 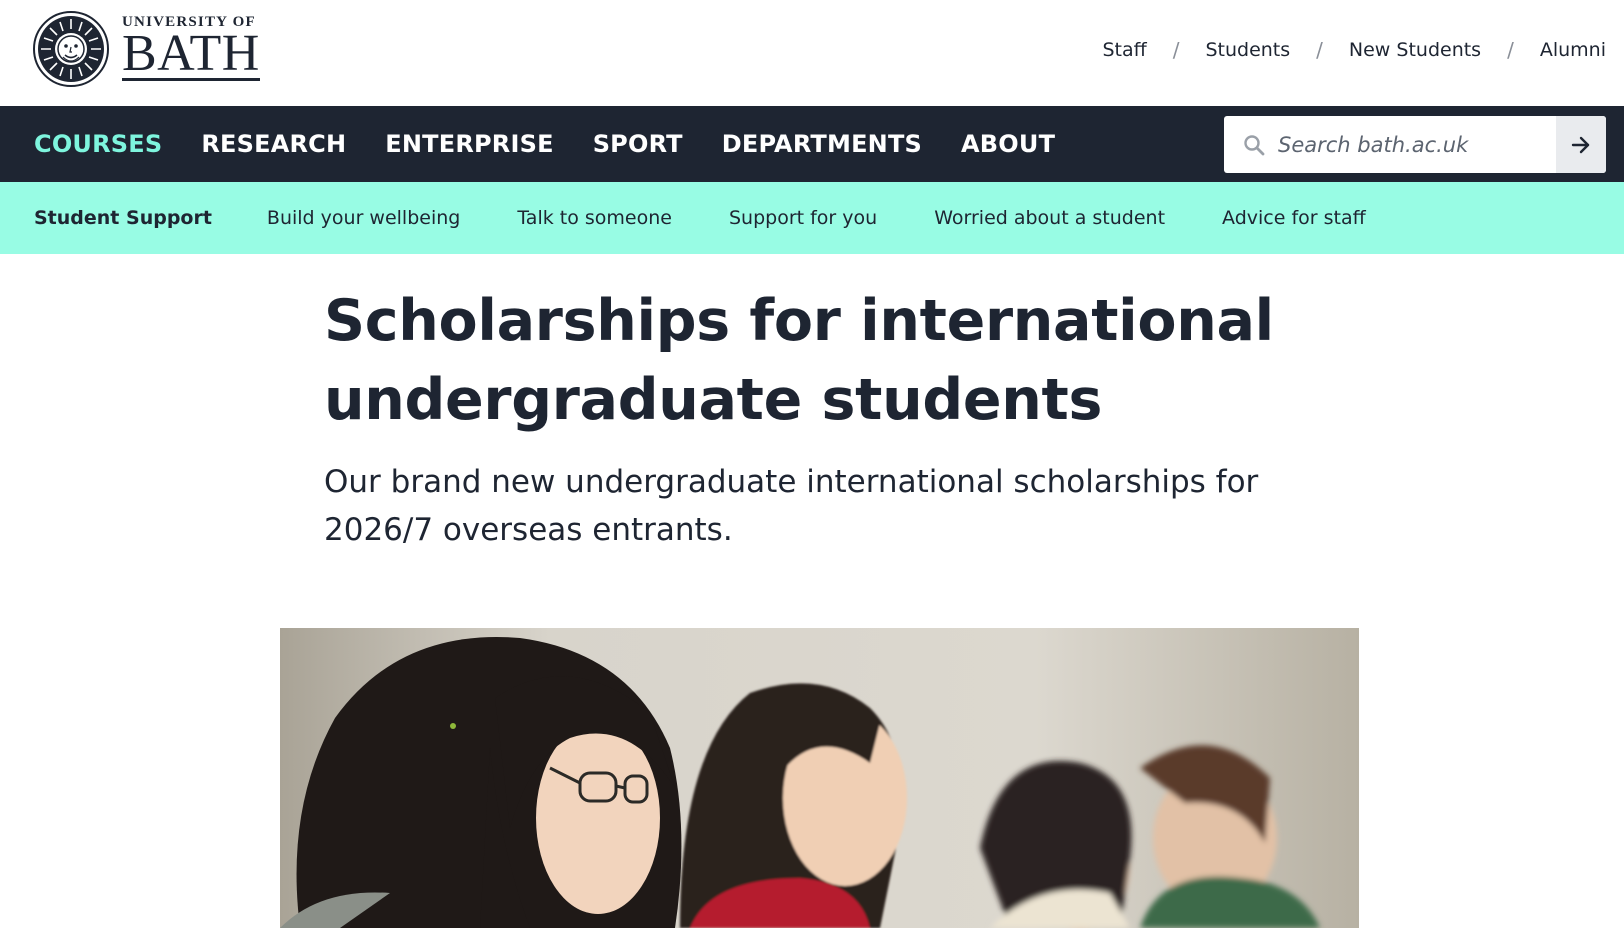 What do you see at coordinates (273, 144) in the screenshot?
I see `main-nav-item-research: RESEARCH` at bounding box center [273, 144].